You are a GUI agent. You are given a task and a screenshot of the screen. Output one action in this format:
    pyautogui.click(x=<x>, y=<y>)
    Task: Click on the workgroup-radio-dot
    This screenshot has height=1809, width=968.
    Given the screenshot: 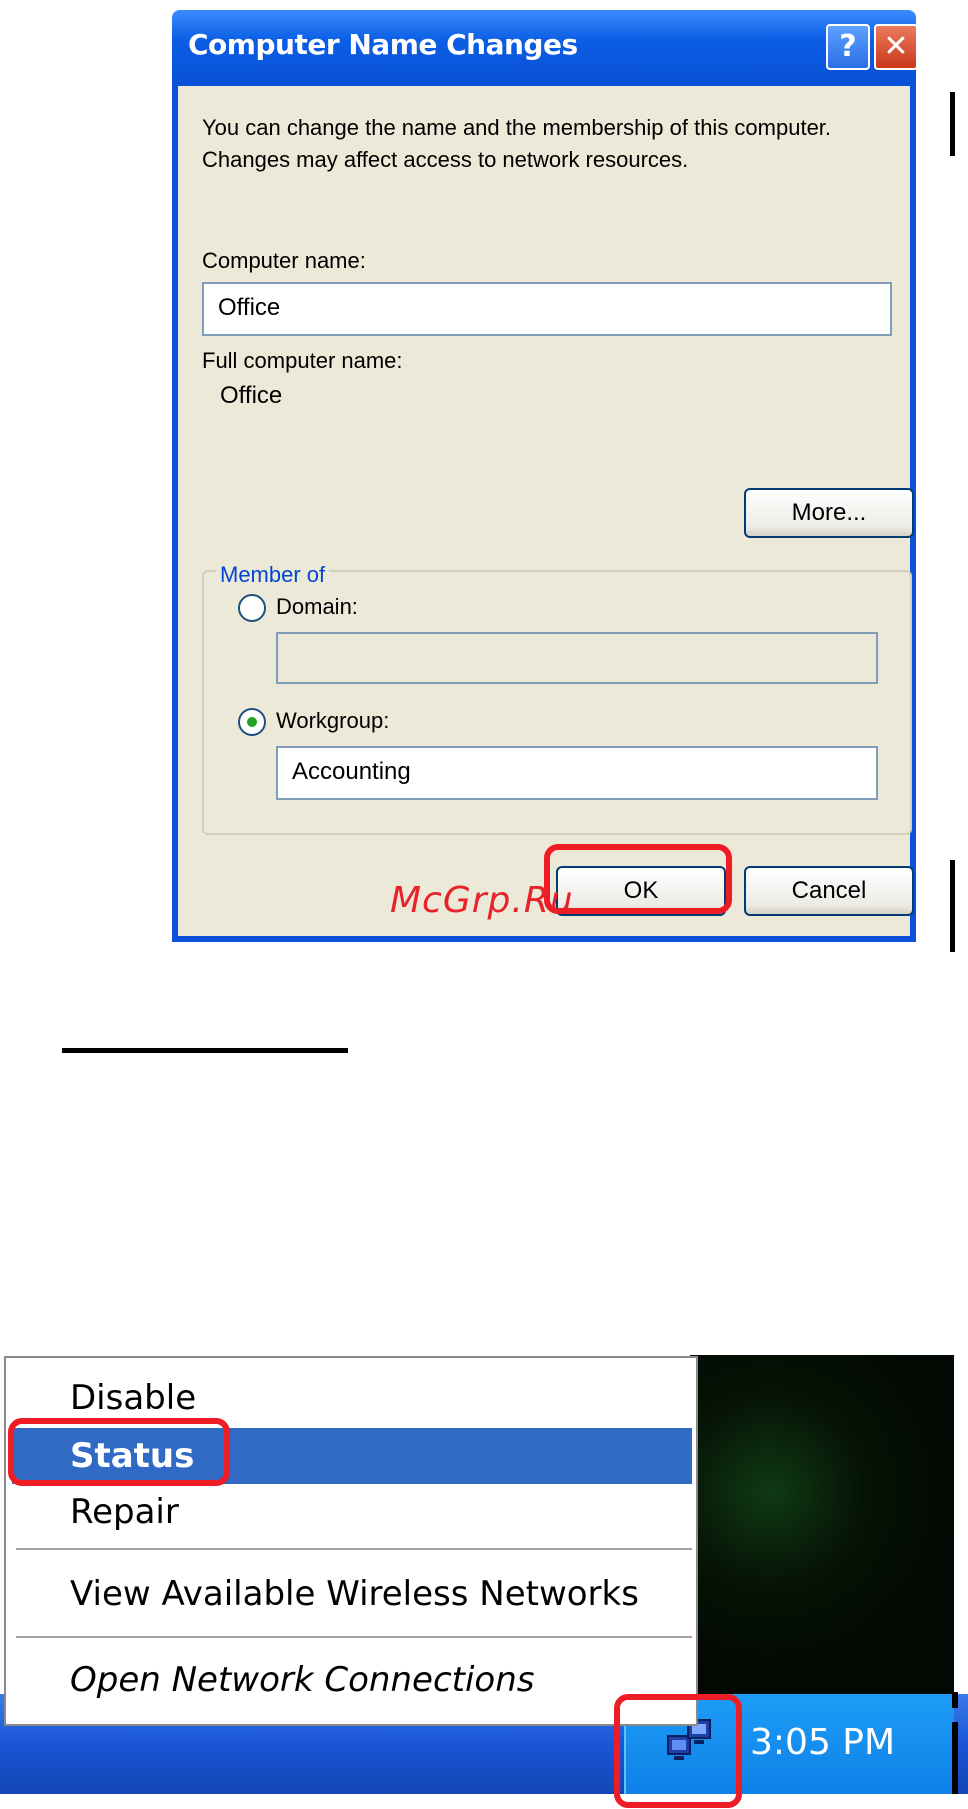 What is the action you would take?
    pyautogui.click(x=252, y=722)
    